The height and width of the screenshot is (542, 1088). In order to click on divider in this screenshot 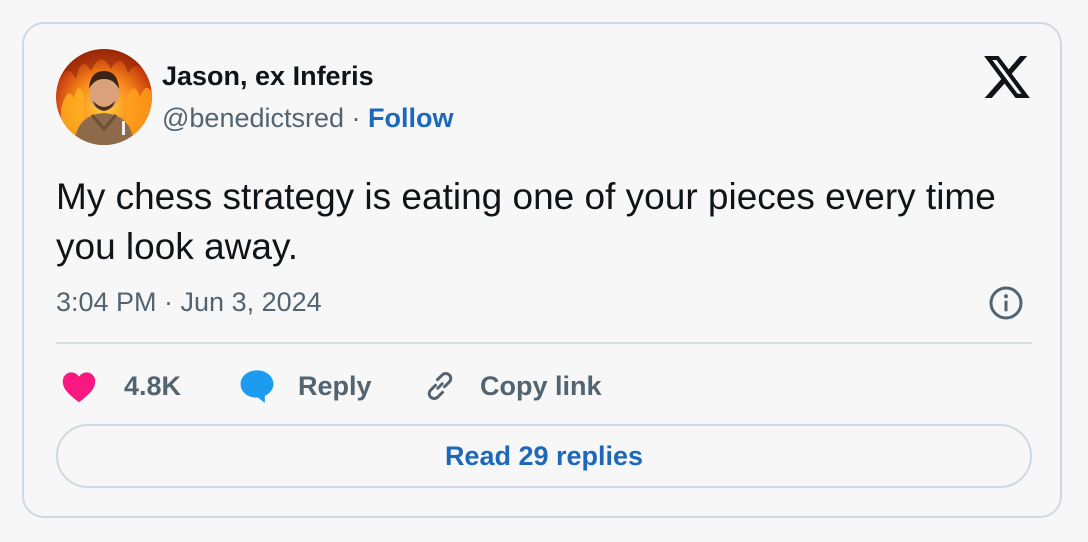, I will do `click(544, 343)`.